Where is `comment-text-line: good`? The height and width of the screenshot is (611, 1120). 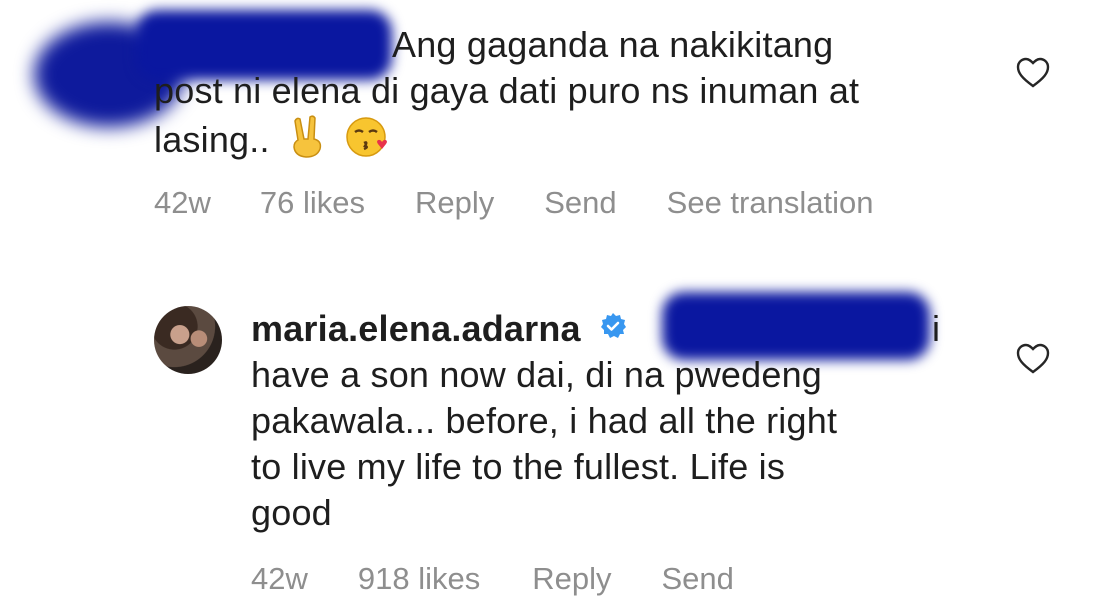 comment-text-line: good is located at coordinates (291, 512).